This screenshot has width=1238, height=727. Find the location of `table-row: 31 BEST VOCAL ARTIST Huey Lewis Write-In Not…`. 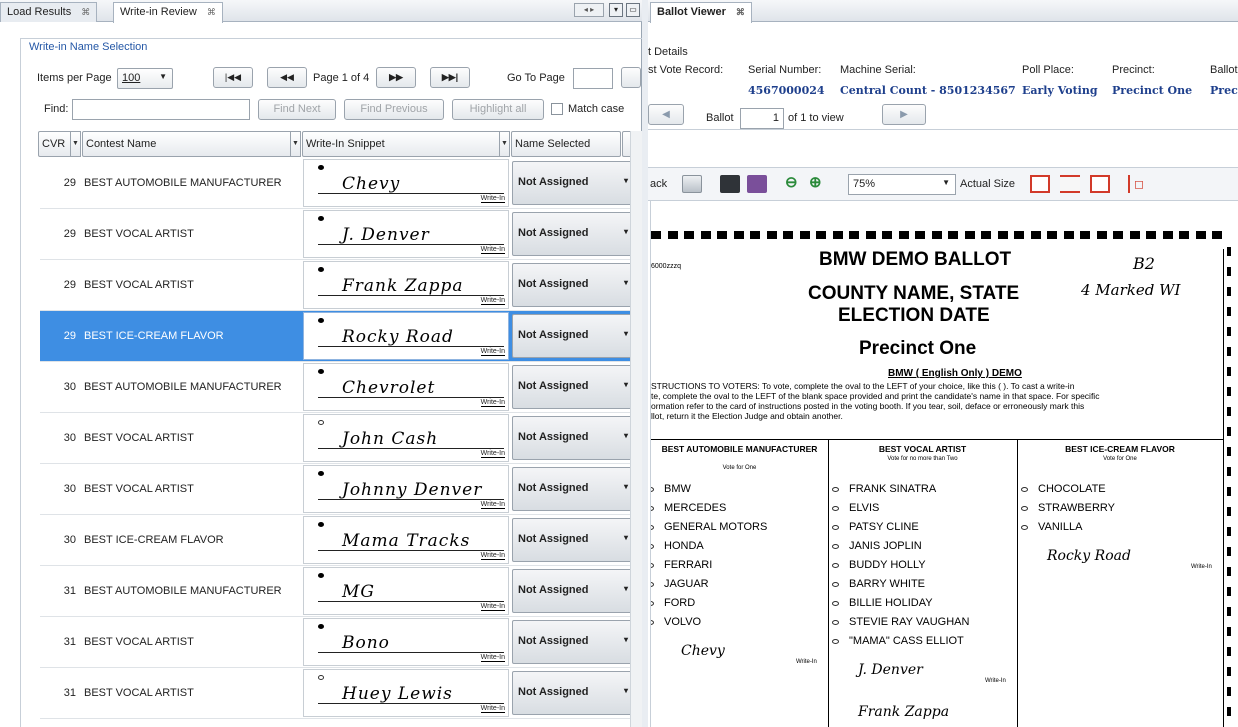

table-row: 31 BEST VOCAL ARTIST Huey Lewis Write-In Not… is located at coordinates (335, 693).